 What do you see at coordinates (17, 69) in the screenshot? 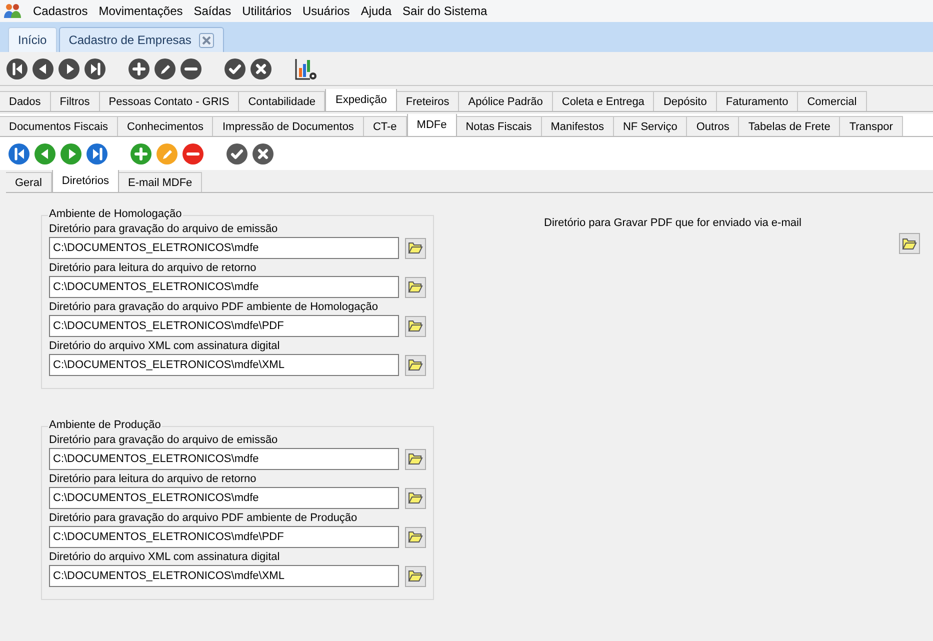
I see `first-record-icon` at bounding box center [17, 69].